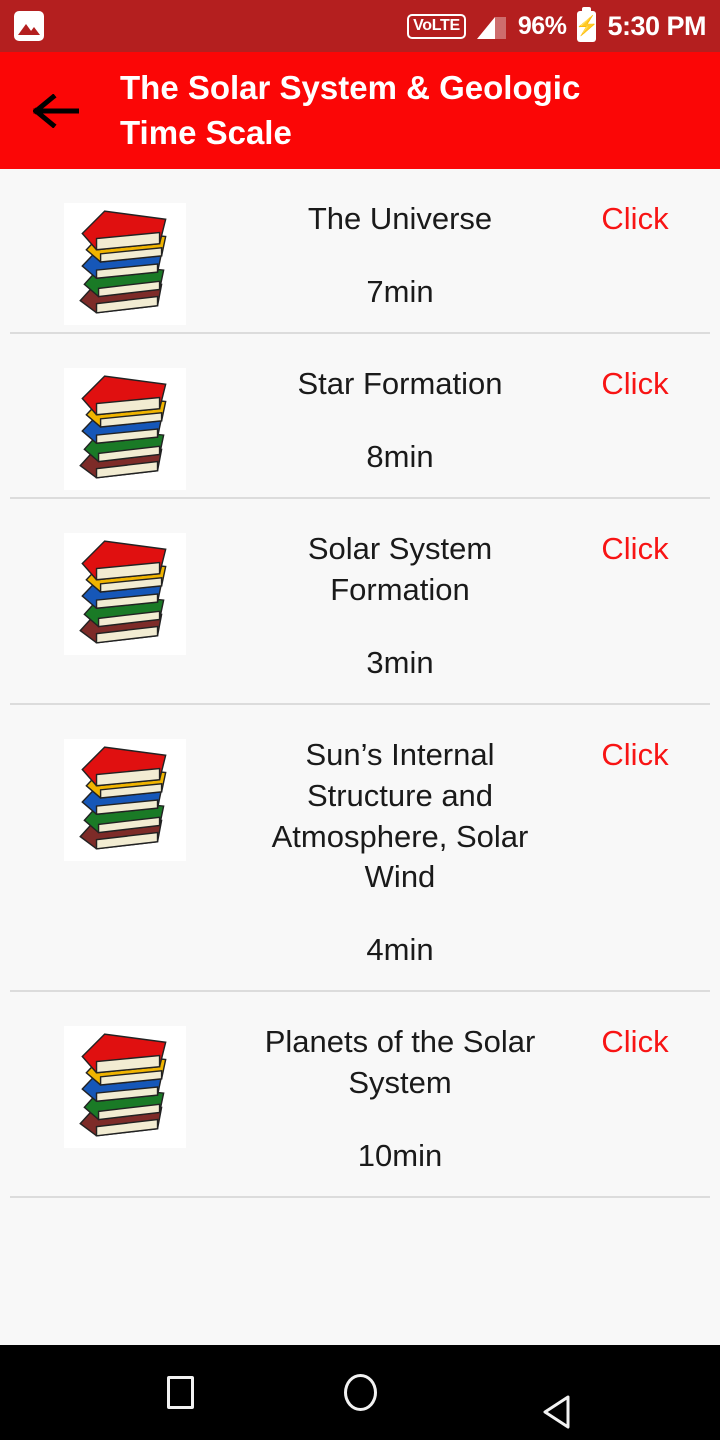 The image size is (720, 1440). I want to click on back-button, so click(56, 111).